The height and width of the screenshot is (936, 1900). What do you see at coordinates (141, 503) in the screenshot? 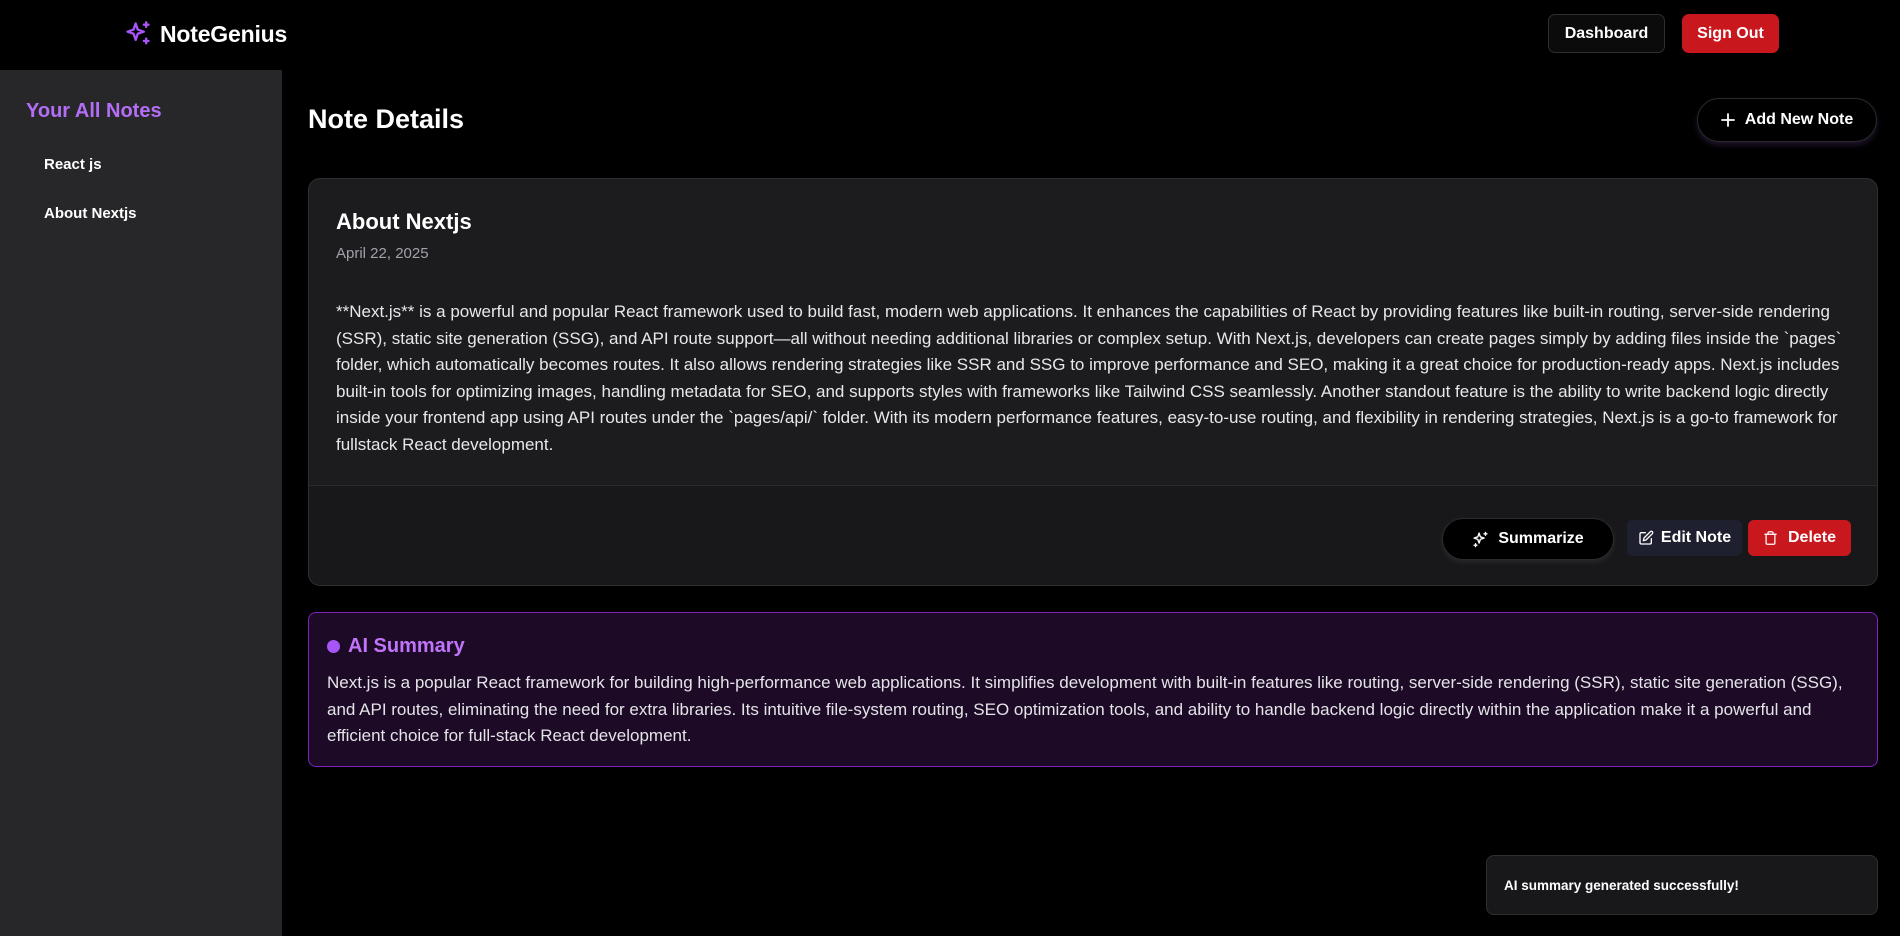
I see `sidebar: Your All Notes React js About Nextjs` at bounding box center [141, 503].